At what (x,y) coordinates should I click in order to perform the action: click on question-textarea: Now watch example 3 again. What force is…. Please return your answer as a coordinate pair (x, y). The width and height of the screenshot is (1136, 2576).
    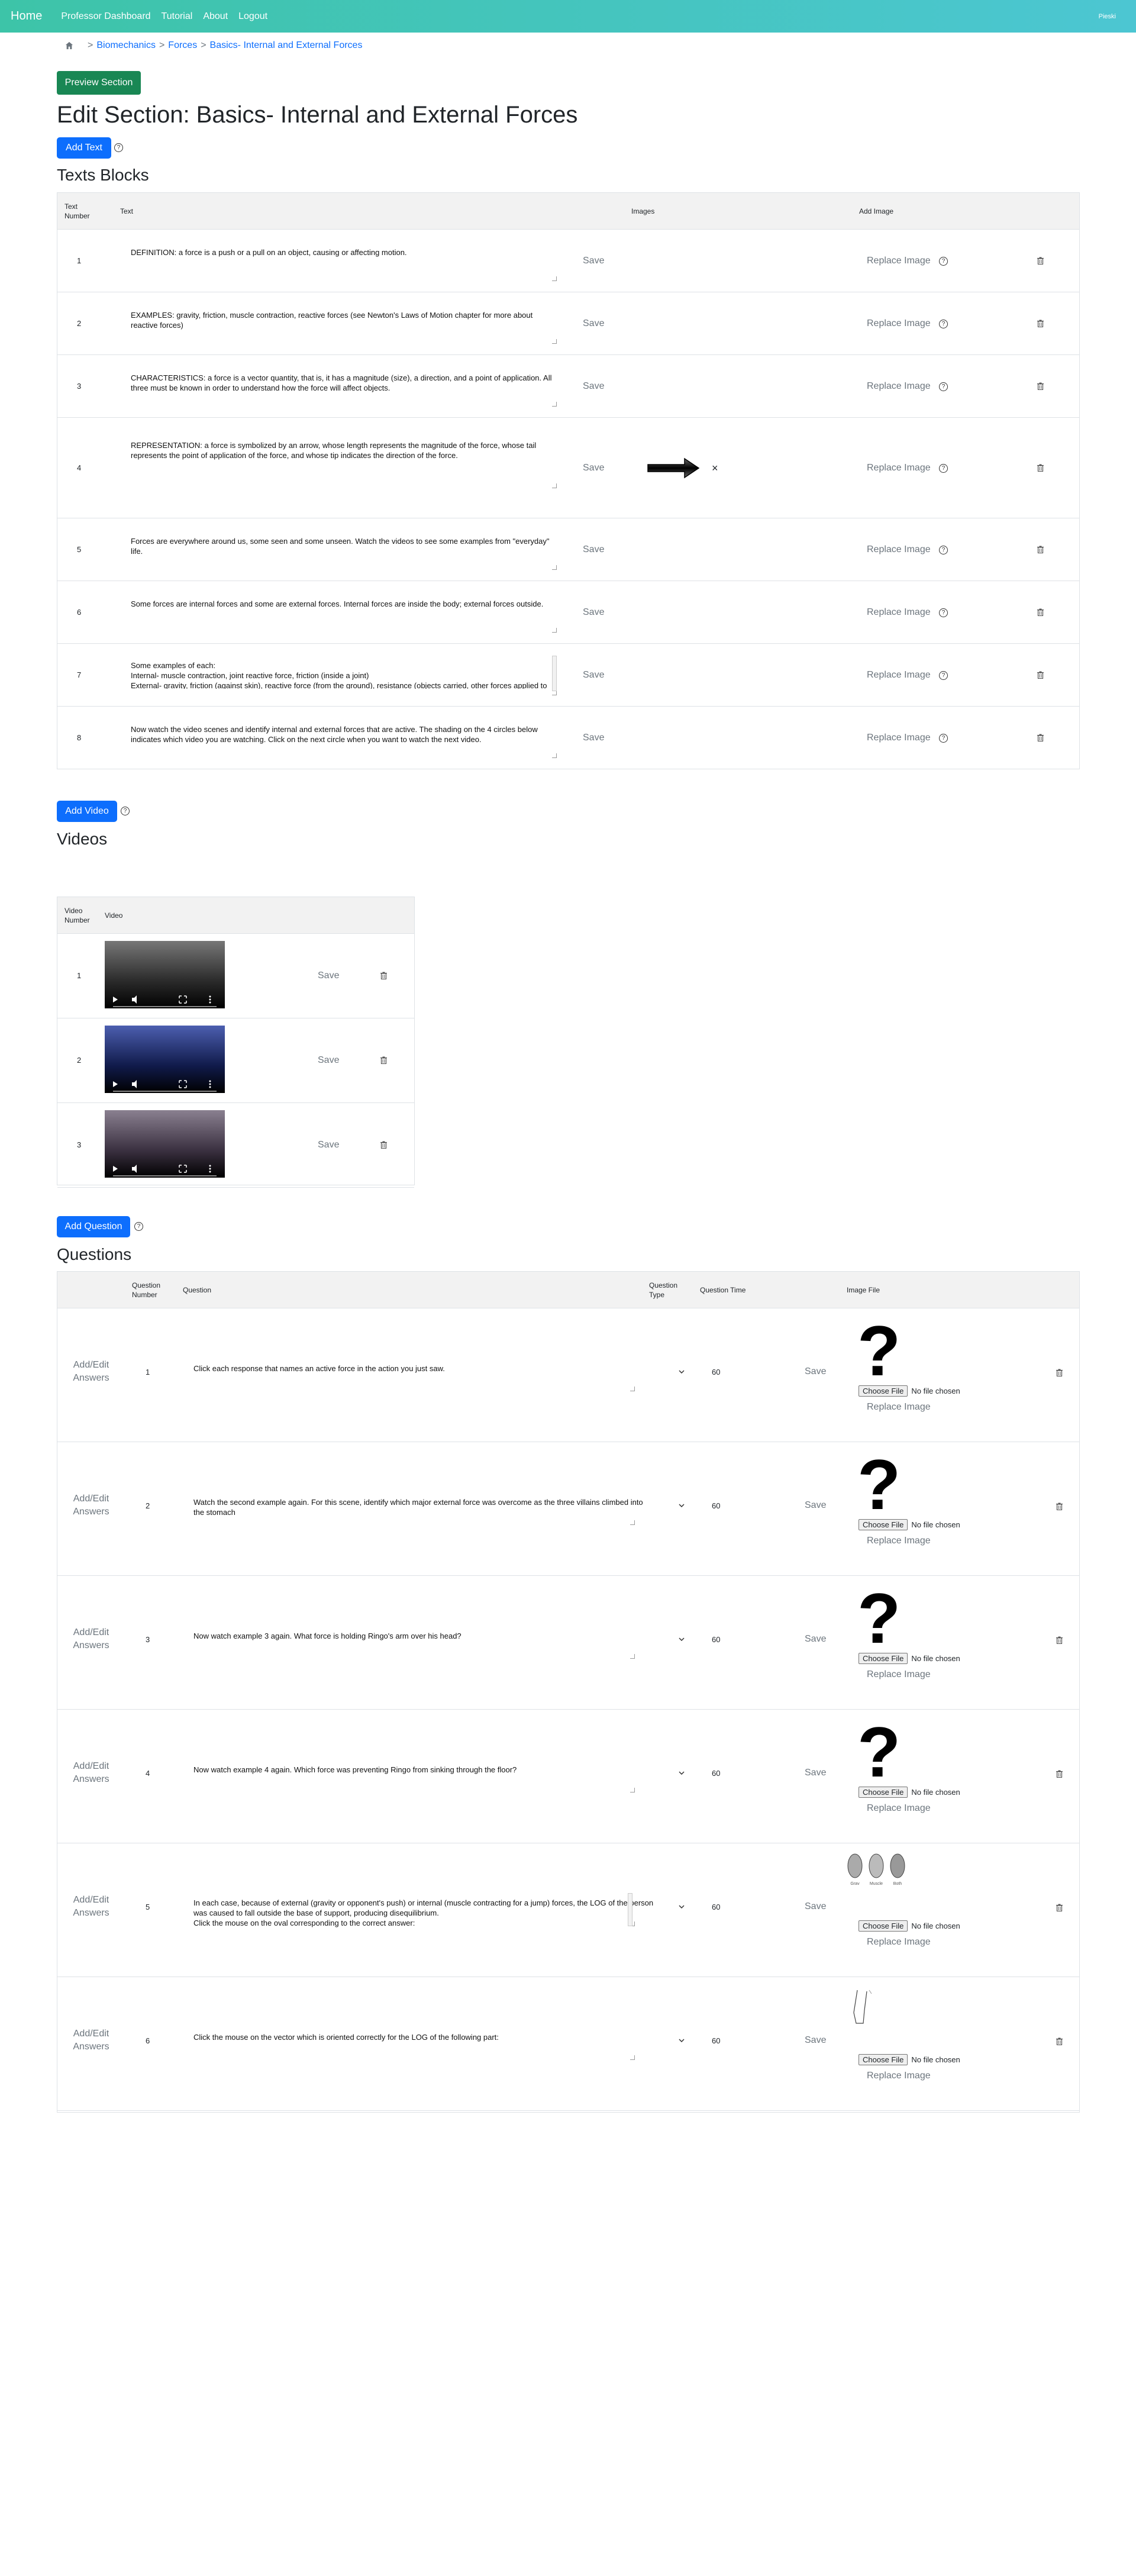
    Looking at the image, I should click on (424, 1641).